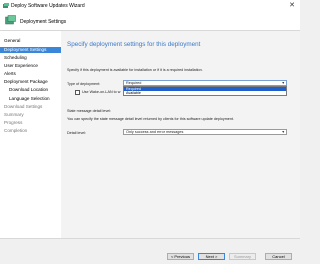  I want to click on sidebar-item-general: General, so click(30, 41).